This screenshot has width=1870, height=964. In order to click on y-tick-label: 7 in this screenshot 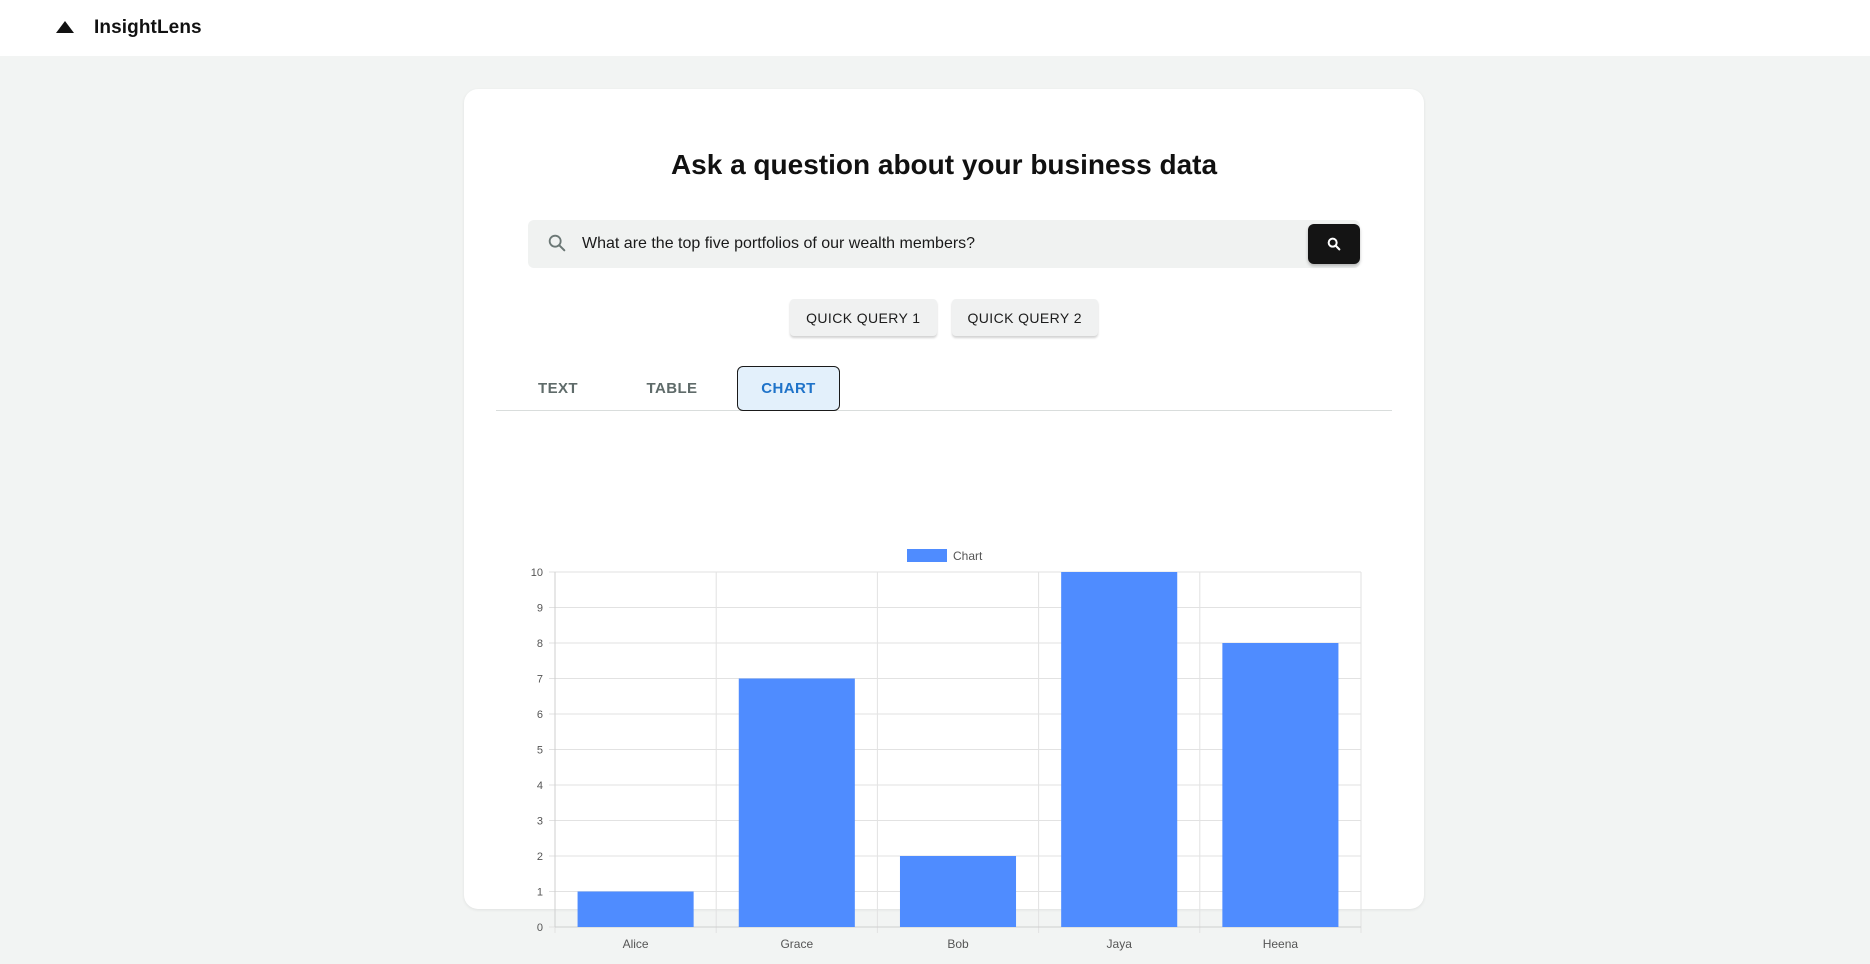, I will do `click(540, 680)`.